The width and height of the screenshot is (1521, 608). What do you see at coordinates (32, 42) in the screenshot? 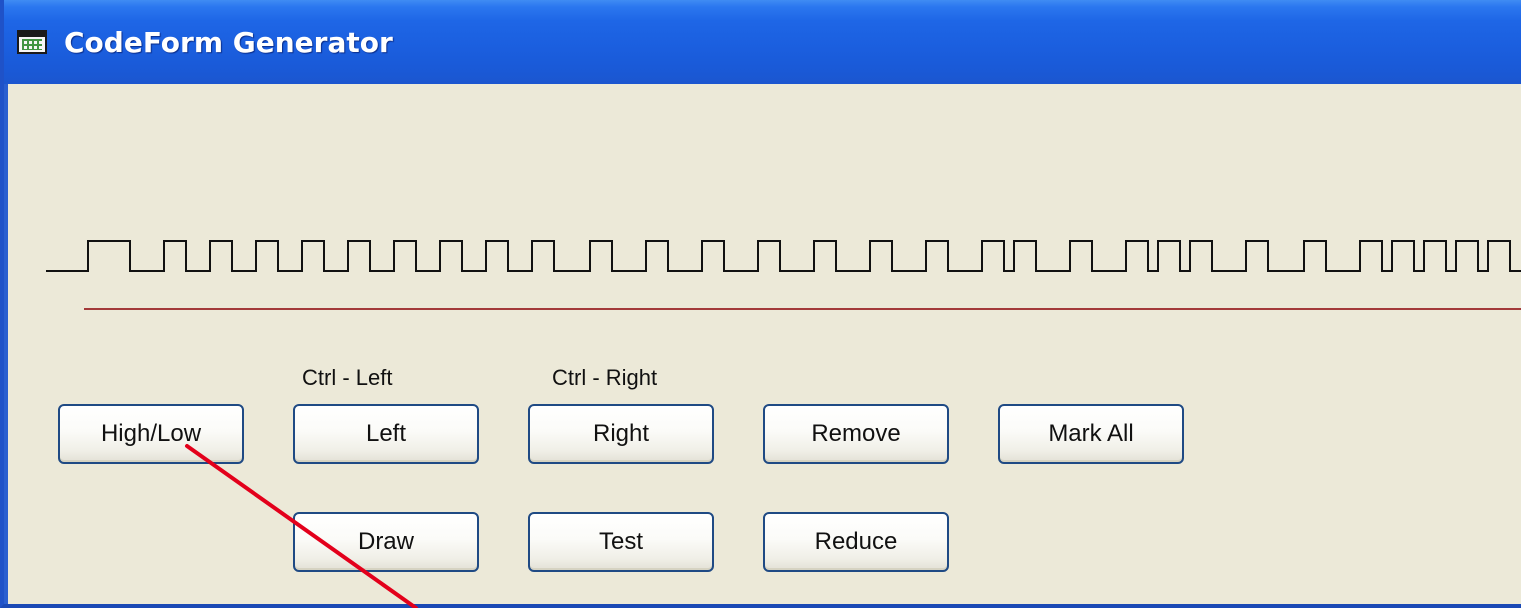
I see `grid-window-icon` at bounding box center [32, 42].